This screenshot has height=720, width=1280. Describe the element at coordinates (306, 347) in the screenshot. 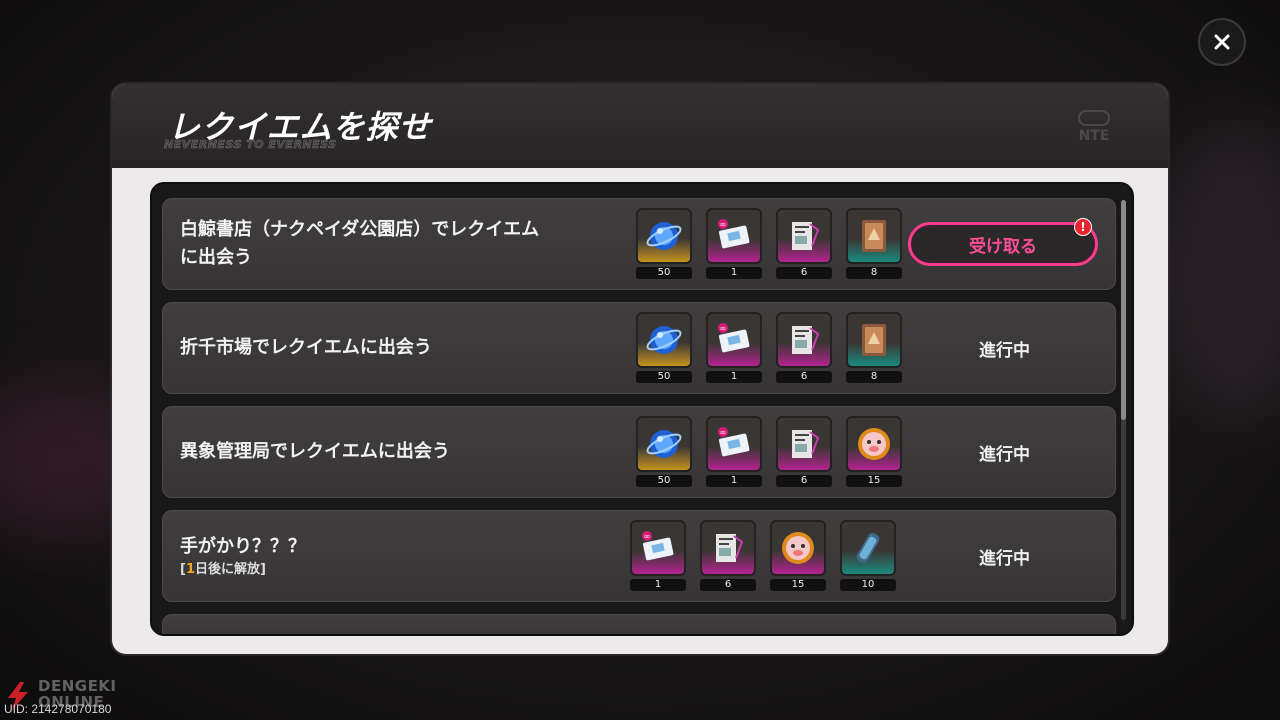

I see `quest-title-line: 折千市場でレクイエムに出会う` at that location.